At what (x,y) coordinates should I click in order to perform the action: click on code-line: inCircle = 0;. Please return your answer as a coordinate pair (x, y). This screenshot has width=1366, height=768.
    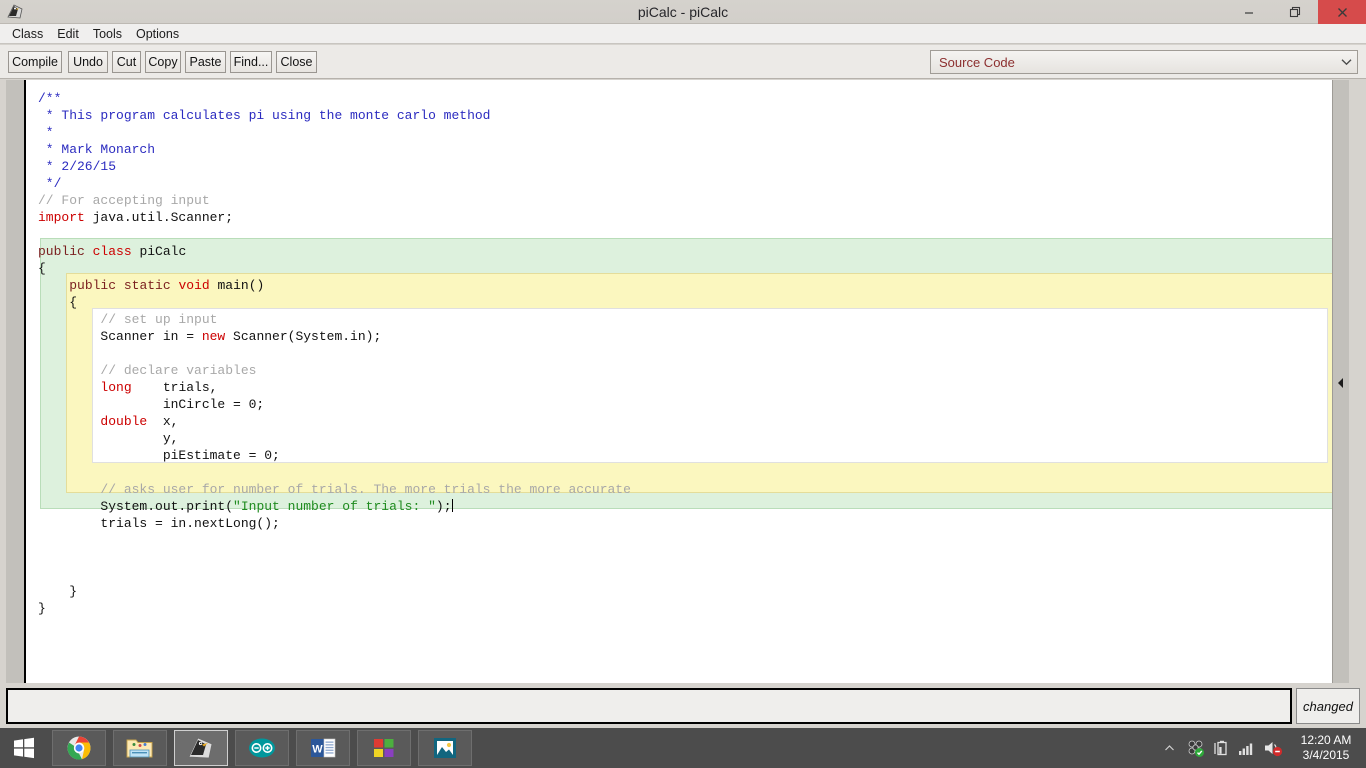
    Looking at the image, I should click on (688, 404).